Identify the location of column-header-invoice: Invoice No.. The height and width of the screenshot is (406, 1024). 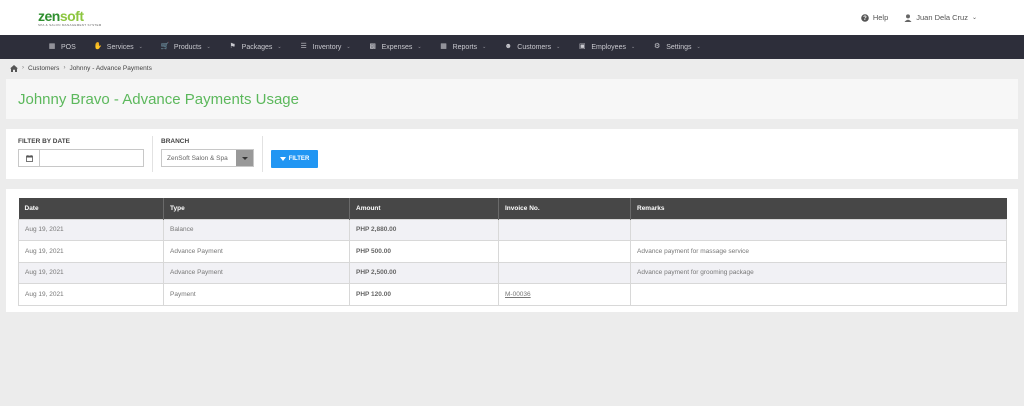
(564, 208).